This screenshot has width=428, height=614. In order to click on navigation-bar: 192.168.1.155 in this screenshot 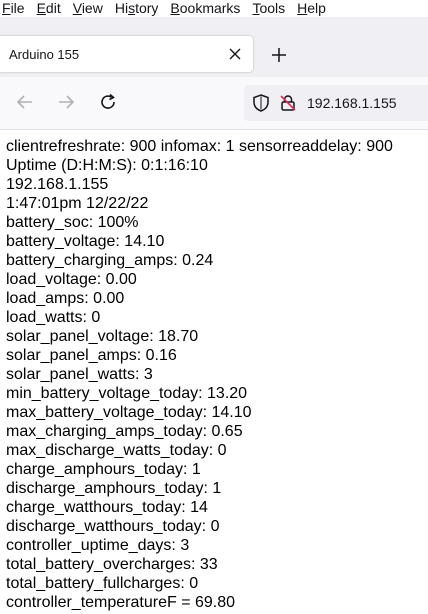, I will do `click(214, 103)`.